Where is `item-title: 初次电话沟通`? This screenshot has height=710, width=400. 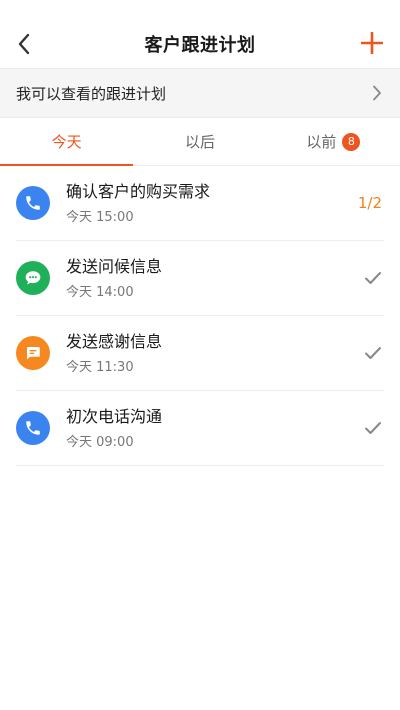 item-title: 初次电话沟通 is located at coordinates (114, 416).